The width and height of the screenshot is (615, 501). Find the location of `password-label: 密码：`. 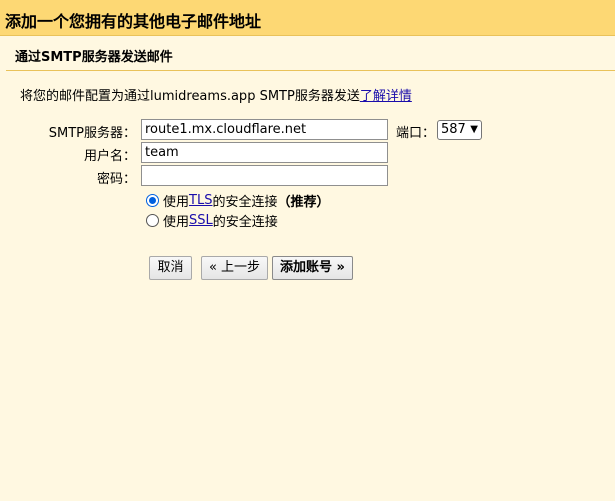

password-label: 密码： is located at coordinates (116, 179).